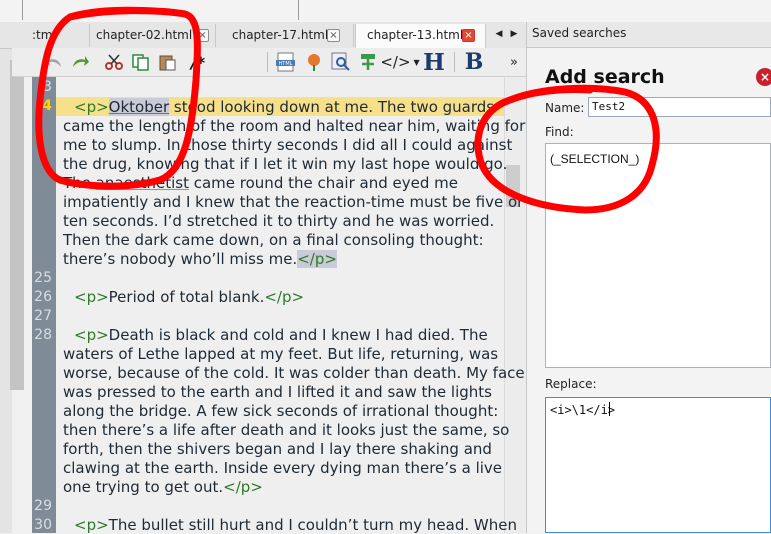  Describe the element at coordinates (658, 465) in the screenshot. I see `replace-field: <i>\1</i>` at that location.